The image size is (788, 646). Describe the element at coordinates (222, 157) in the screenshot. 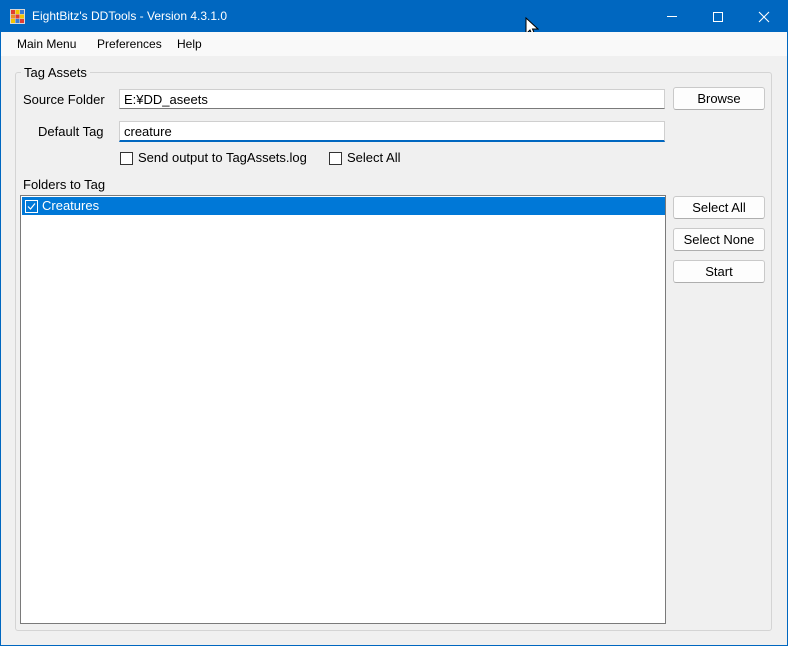

I see `send-output-label: Send output to TagAssets.log` at that location.